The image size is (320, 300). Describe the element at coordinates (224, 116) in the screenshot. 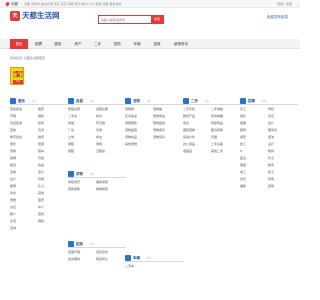

I see `category-link: 家用电器` at that location.